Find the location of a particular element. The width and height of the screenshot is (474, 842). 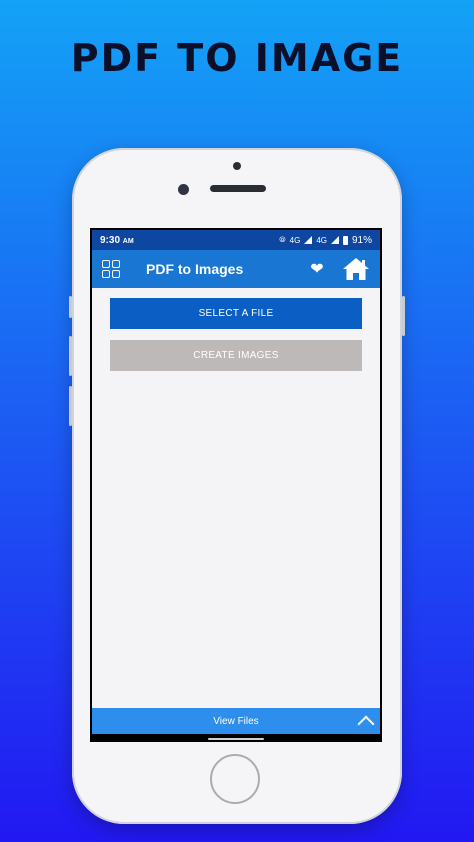

heart-icon: ❤ is located at coordinates (317, 269).